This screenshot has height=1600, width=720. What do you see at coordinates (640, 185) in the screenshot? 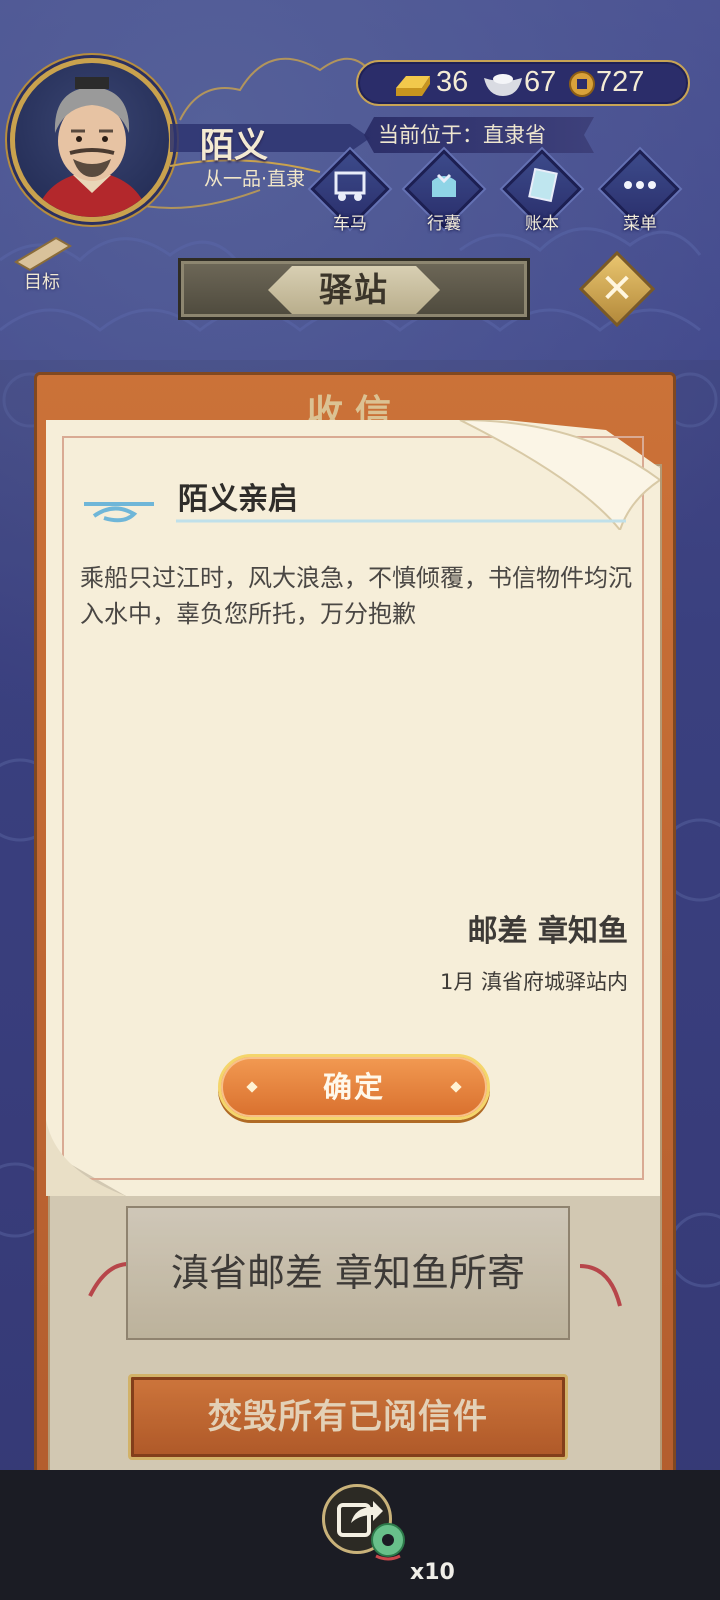
I see `menu-icon` at bounding box center [640, 185].